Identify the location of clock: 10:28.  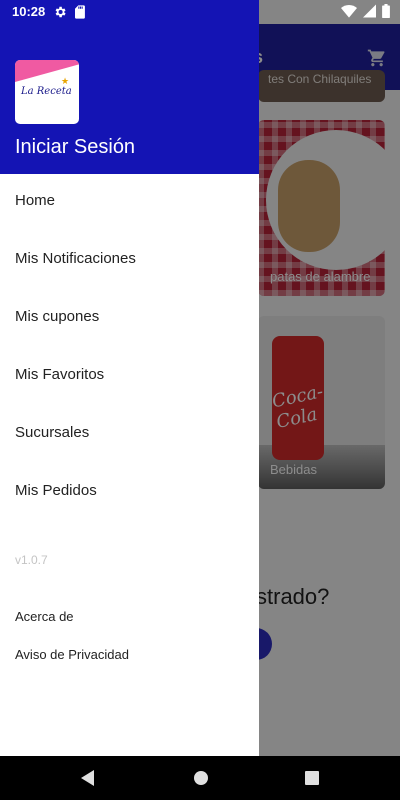
(29, 11).